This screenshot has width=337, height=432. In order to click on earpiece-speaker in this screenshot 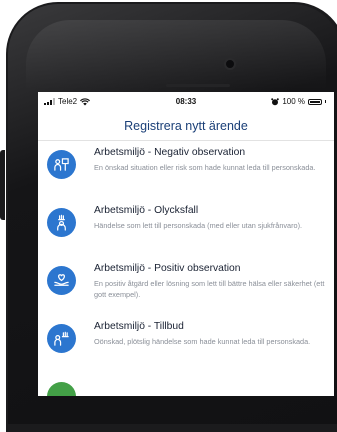, I will do `click(198, 85)`.